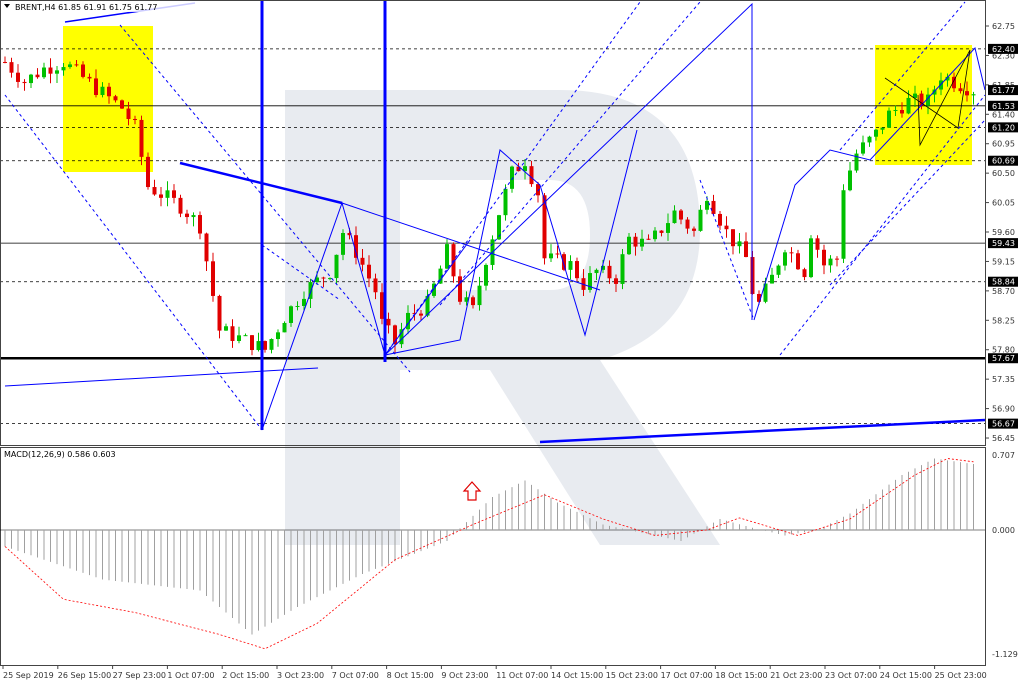 The width and height of the screenshot is (1024, 683). What do you see at coordinates (139, 675) in the screenshot?
I see `x-tick-label: 27 Sep 23:00` at bounding box center [139, 675].